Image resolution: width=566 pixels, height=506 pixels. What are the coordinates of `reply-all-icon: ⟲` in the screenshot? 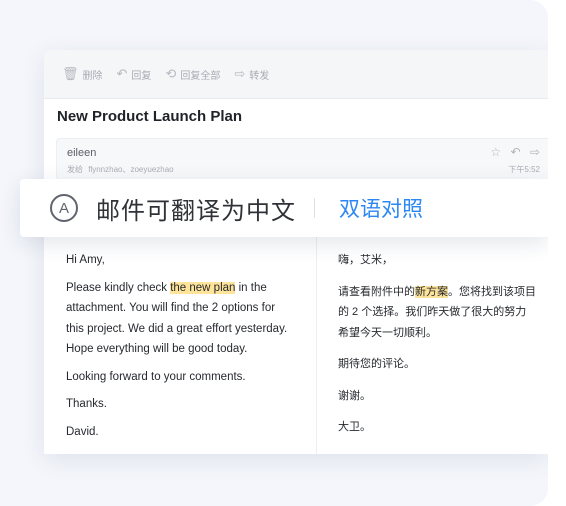 It's located at (171, 73).